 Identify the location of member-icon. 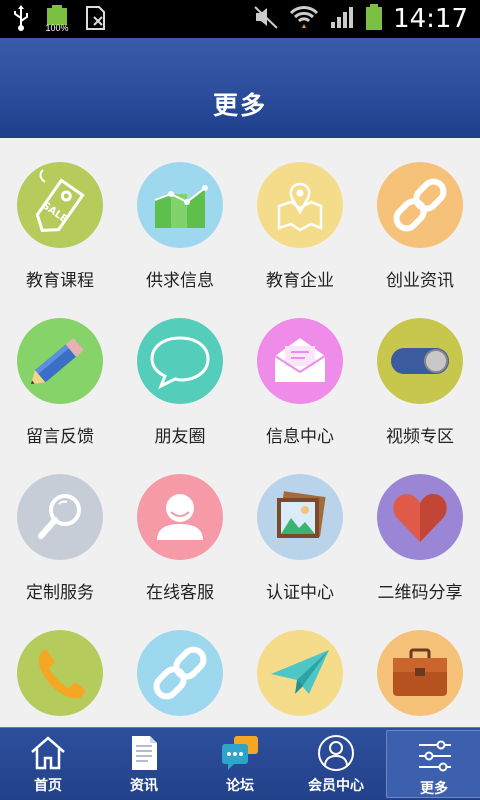
(336, 753).